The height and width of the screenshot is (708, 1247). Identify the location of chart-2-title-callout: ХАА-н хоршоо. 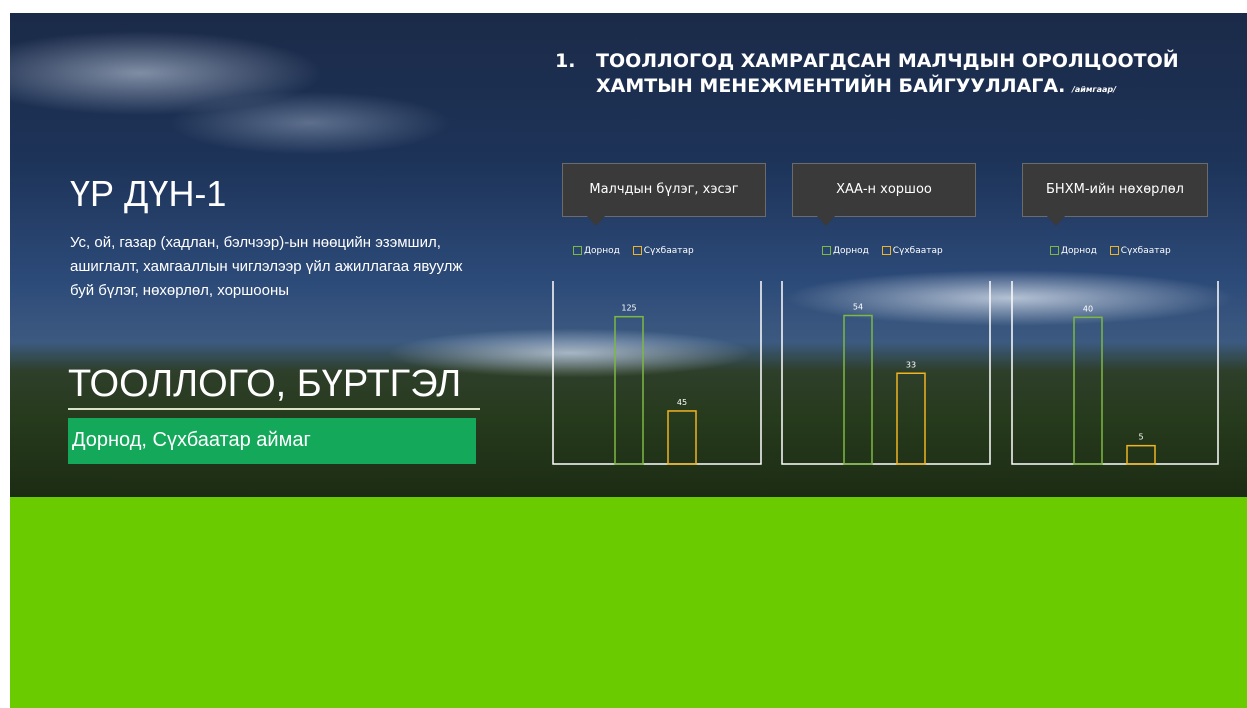
(884, 194).